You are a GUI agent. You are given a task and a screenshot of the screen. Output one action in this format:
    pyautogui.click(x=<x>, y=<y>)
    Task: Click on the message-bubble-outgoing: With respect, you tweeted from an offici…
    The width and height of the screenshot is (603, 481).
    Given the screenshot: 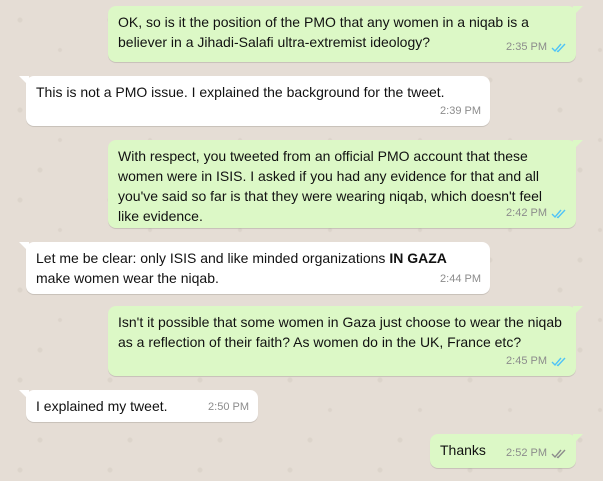 What is the action you would take?
    pyautogui.click(x=345, y=184)
    